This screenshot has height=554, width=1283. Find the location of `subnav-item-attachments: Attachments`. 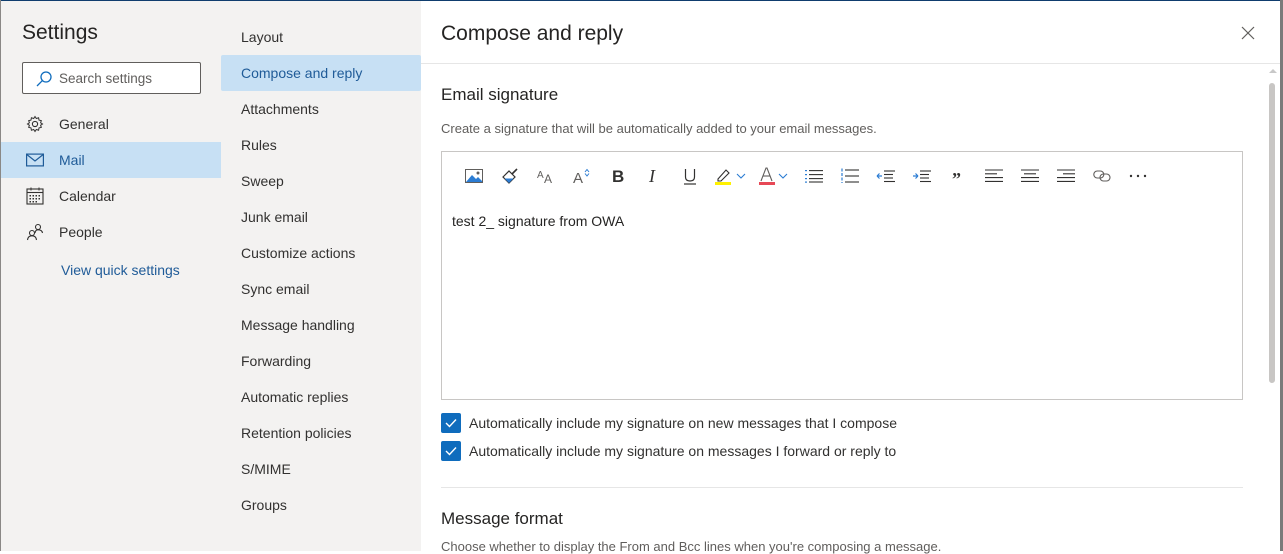

subnav-item-attachments: Attachments is located at coordinates (321, 109).